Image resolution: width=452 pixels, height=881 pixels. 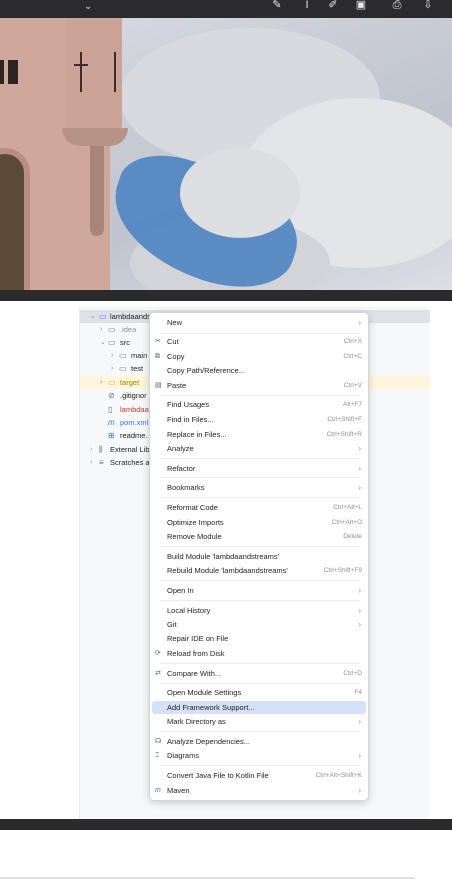 I want to click on menu-item-replace-in-files: Replace in Files... Ctrl+Shift+R, so click(x=259, y=434).